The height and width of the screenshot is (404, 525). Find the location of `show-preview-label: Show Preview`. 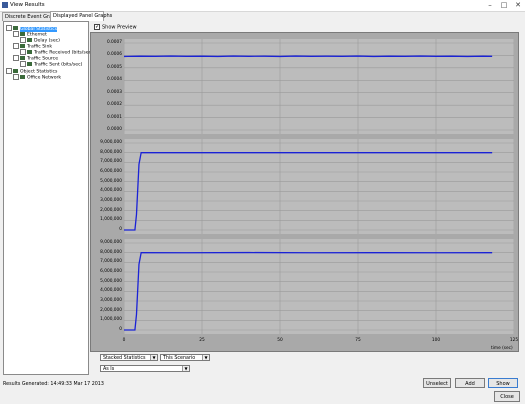

show-preview-label: Show Preview is located at coordinates (119, 27).